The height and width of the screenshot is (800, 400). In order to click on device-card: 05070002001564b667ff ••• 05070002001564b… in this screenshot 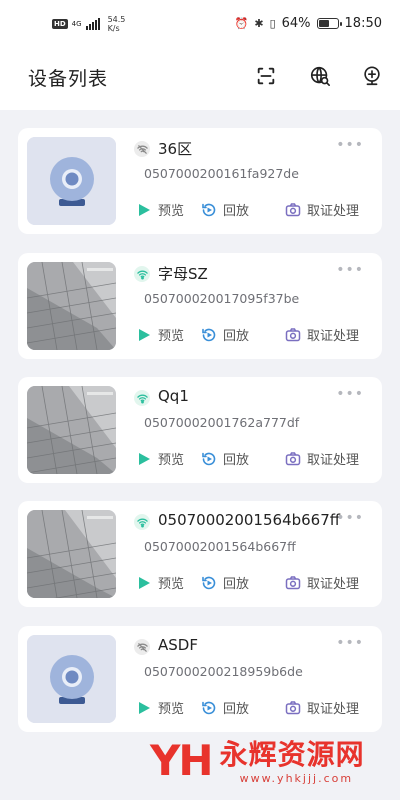, I will do `click(200, 554)`.